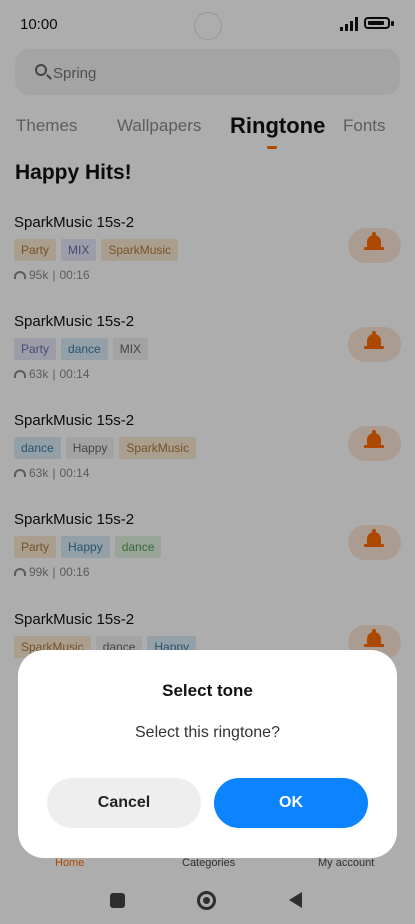  Describe the element at coordinates (124, 803) in the screenshot. I see `cancel-button: Cancel` at that location.